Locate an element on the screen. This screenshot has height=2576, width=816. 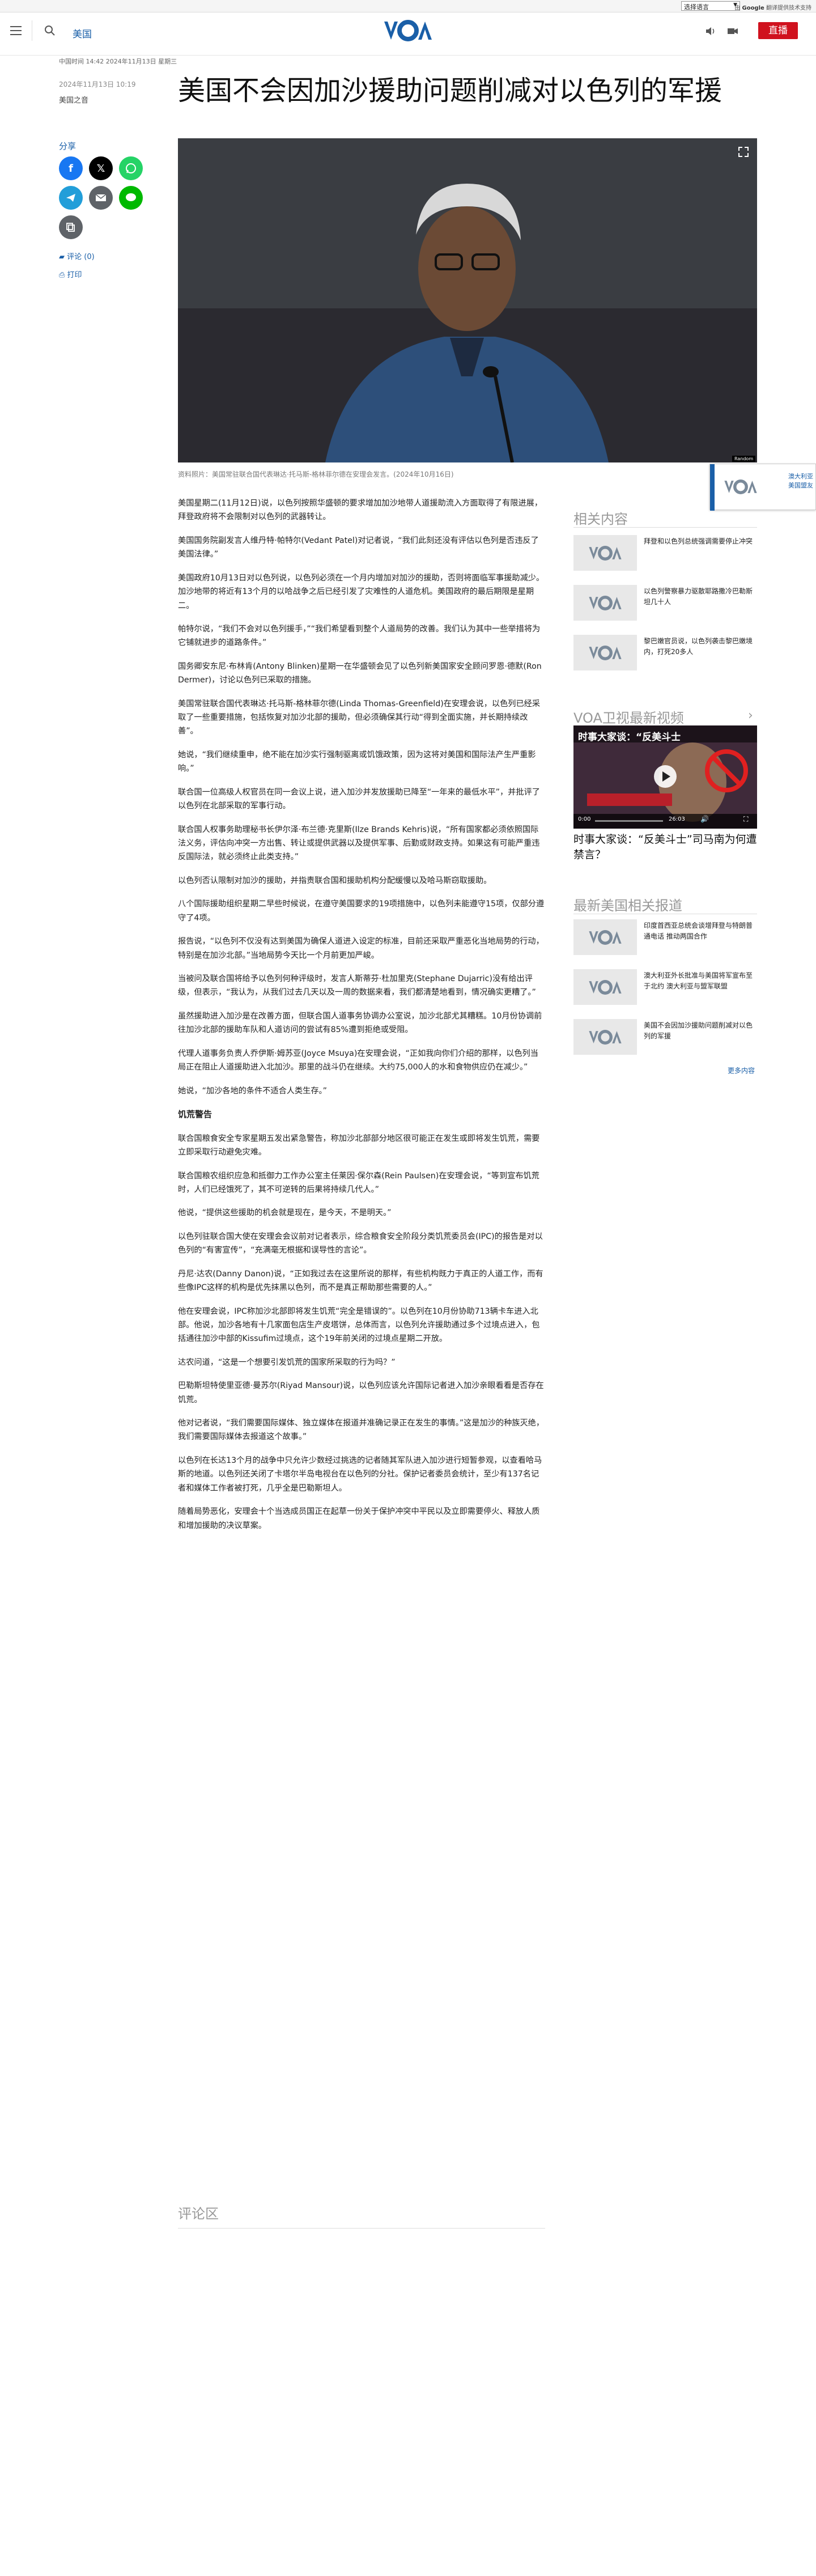
video-player: 时事大家谈：“反美斗士 0:00 26:03 🔊 ⛶ is located at coordinates (665, 777).